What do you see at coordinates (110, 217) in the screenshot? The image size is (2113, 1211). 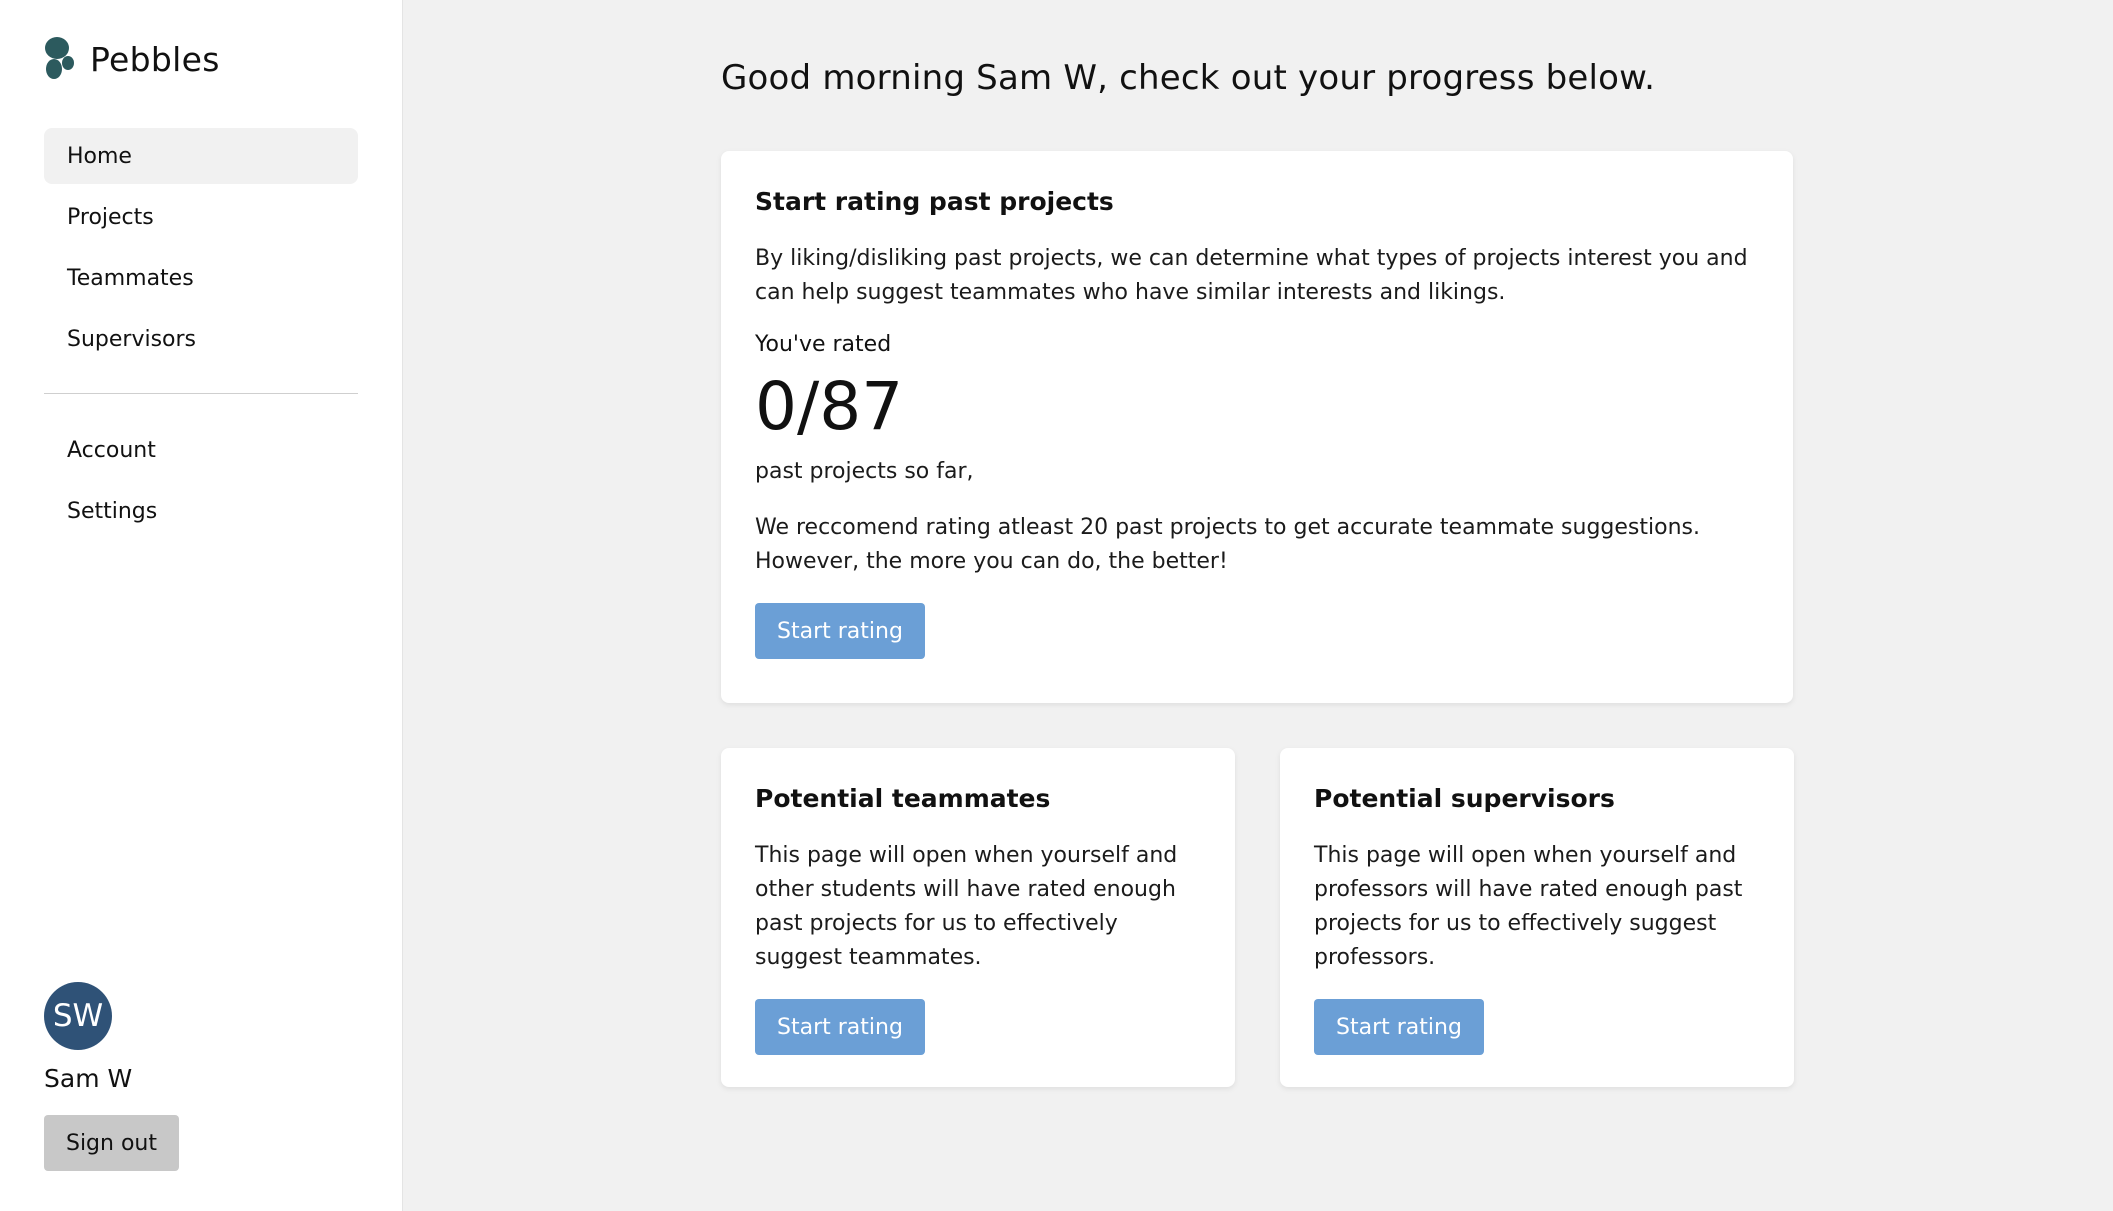 I see `sidebar-item-label: Projects` at bounding box center [110, 217].